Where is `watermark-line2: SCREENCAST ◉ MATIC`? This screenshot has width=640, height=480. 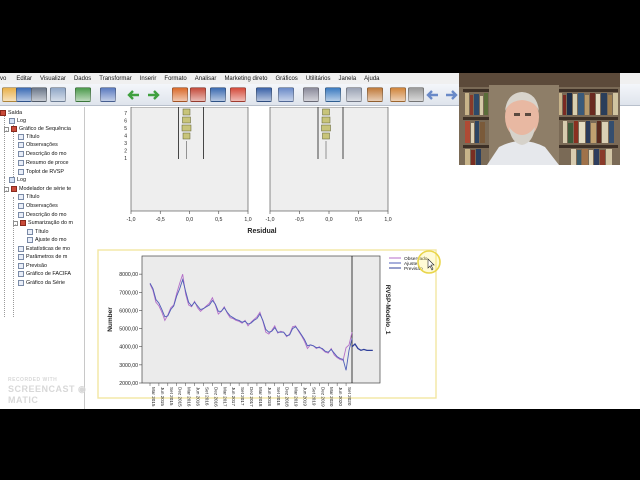
watermark-line2: SCREENCAST ◉ MATIC is located at coordinates (47, 394).